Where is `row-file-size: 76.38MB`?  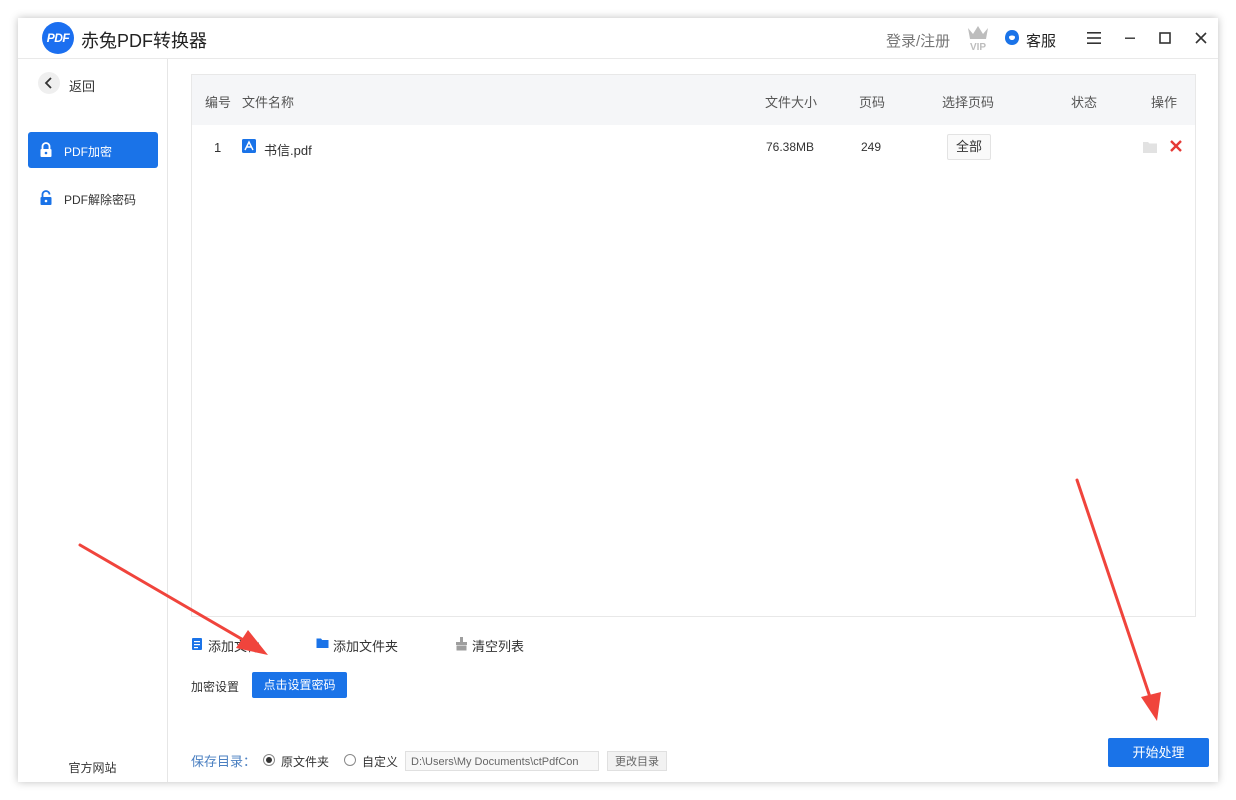
row-file-size: 76.38MB is located at coordinates (790, 147).